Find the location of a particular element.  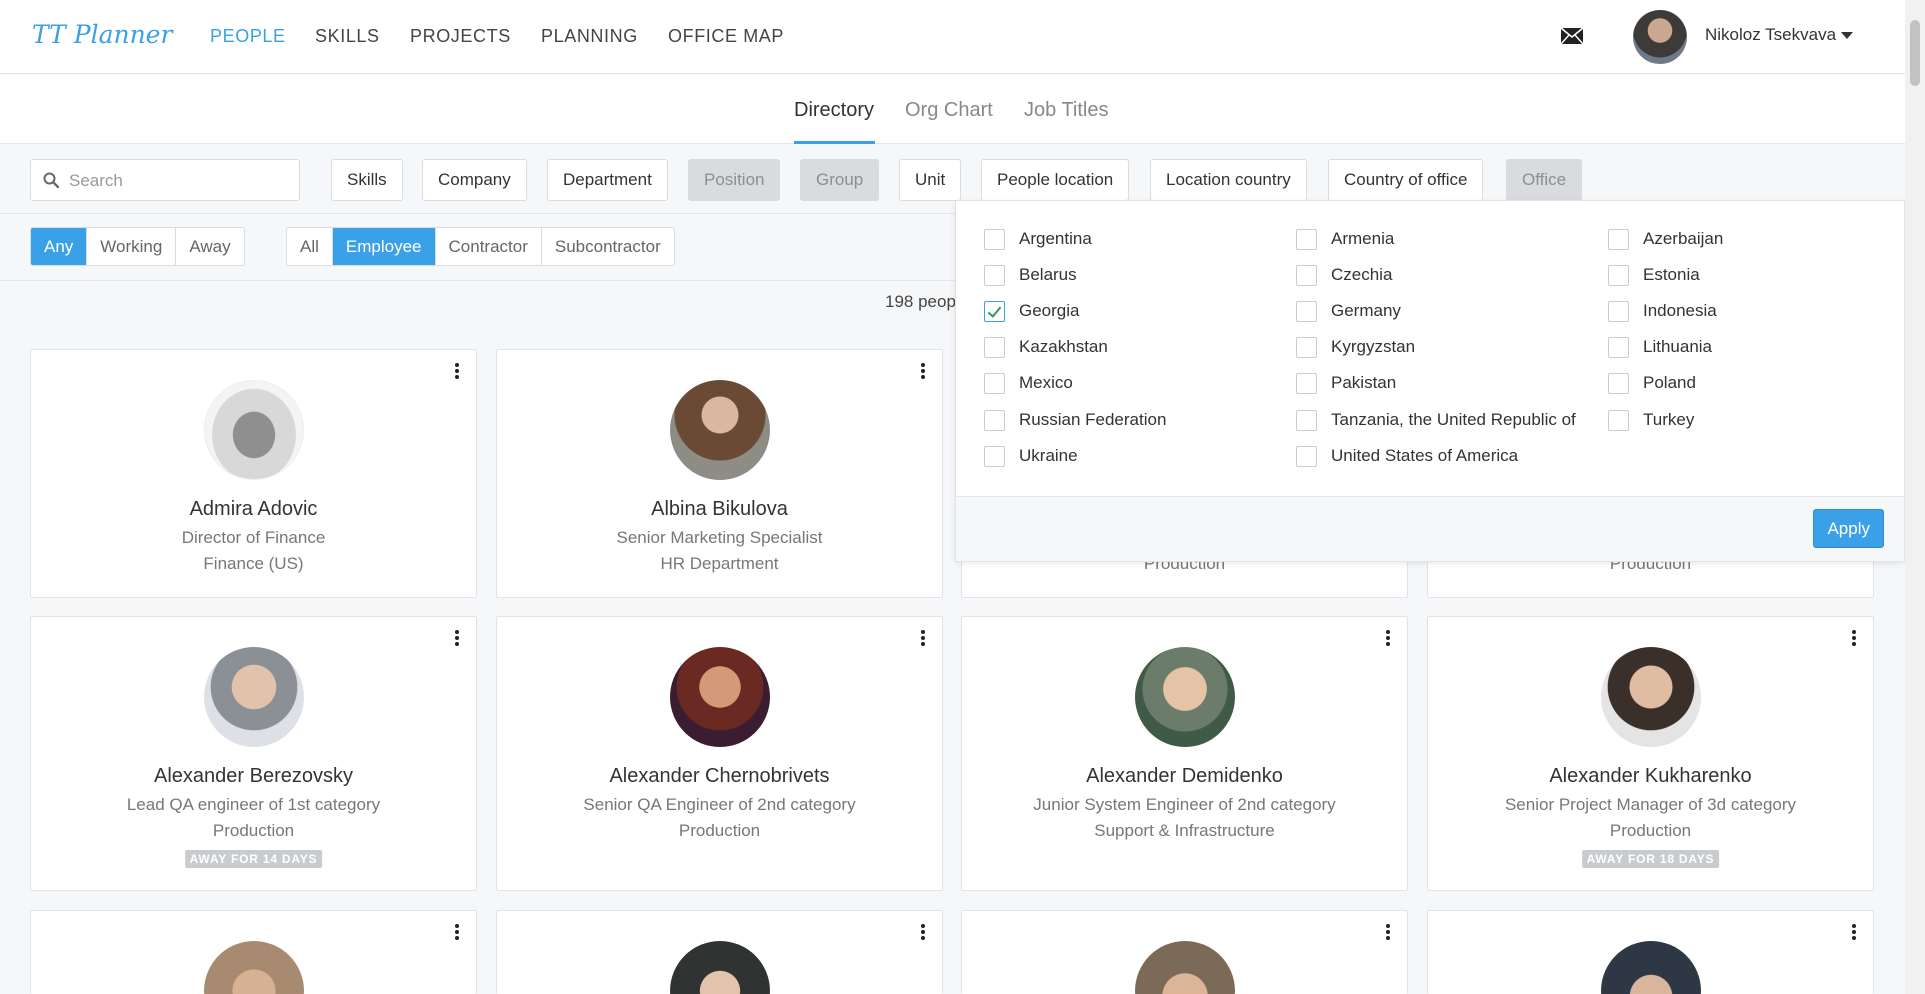

country-option: Azerbaijan is located at coordinates (1665, 239).